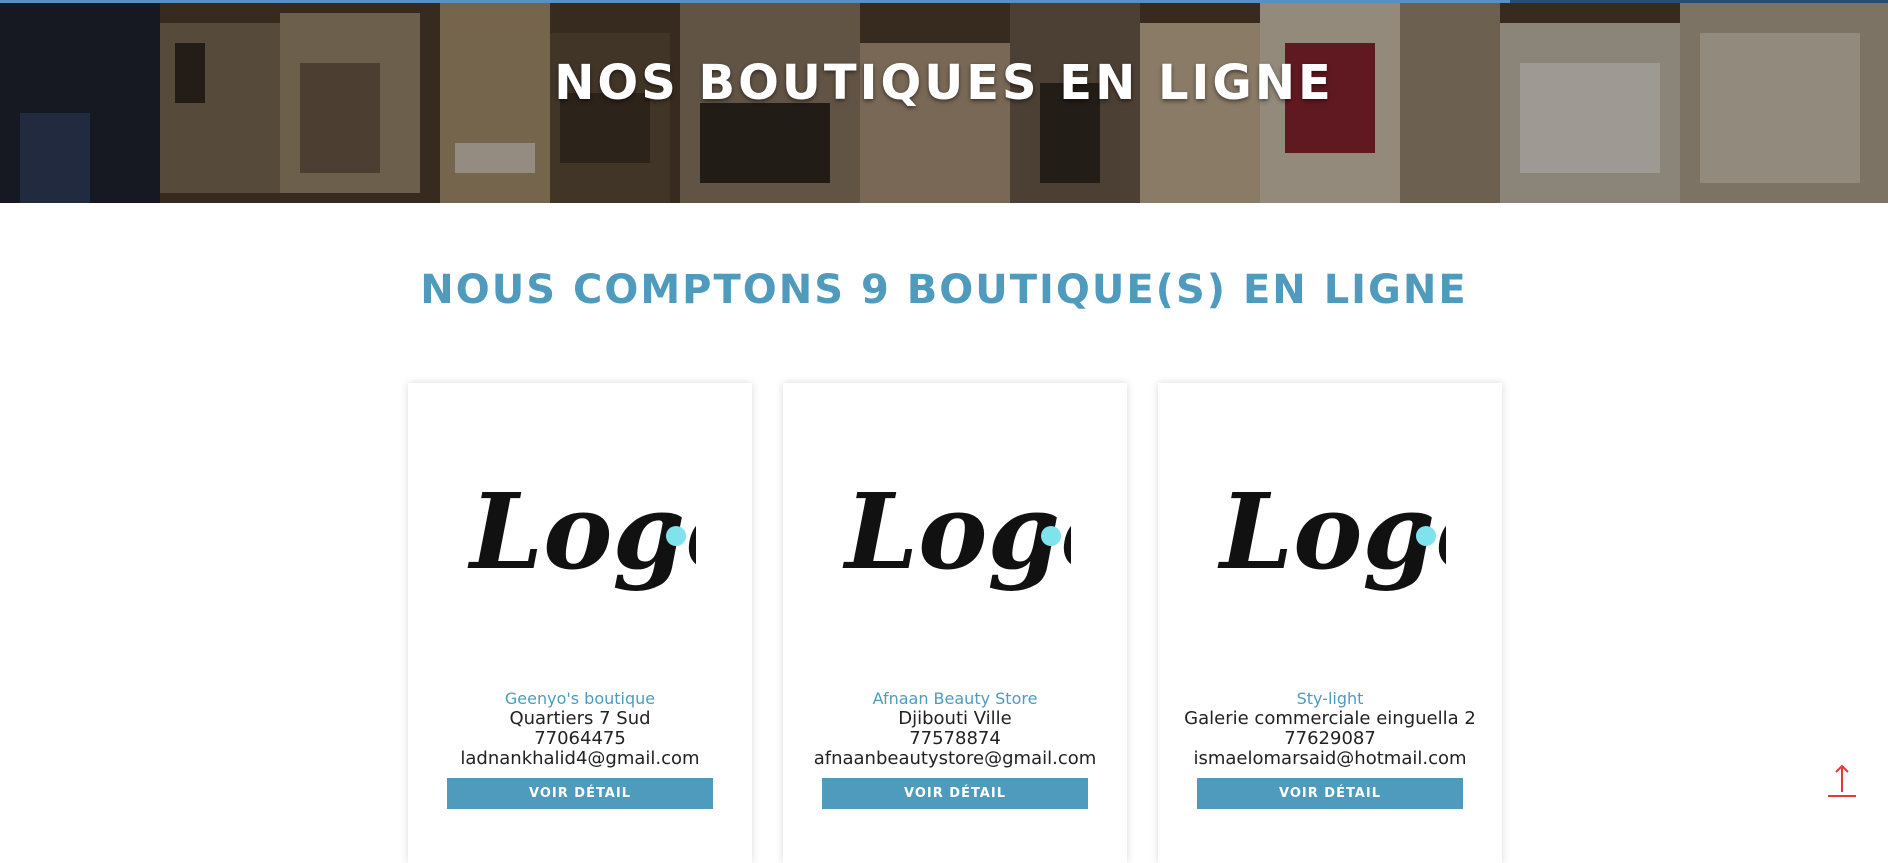  I want to click on scroll-to-top-button, so click(1842, 780).